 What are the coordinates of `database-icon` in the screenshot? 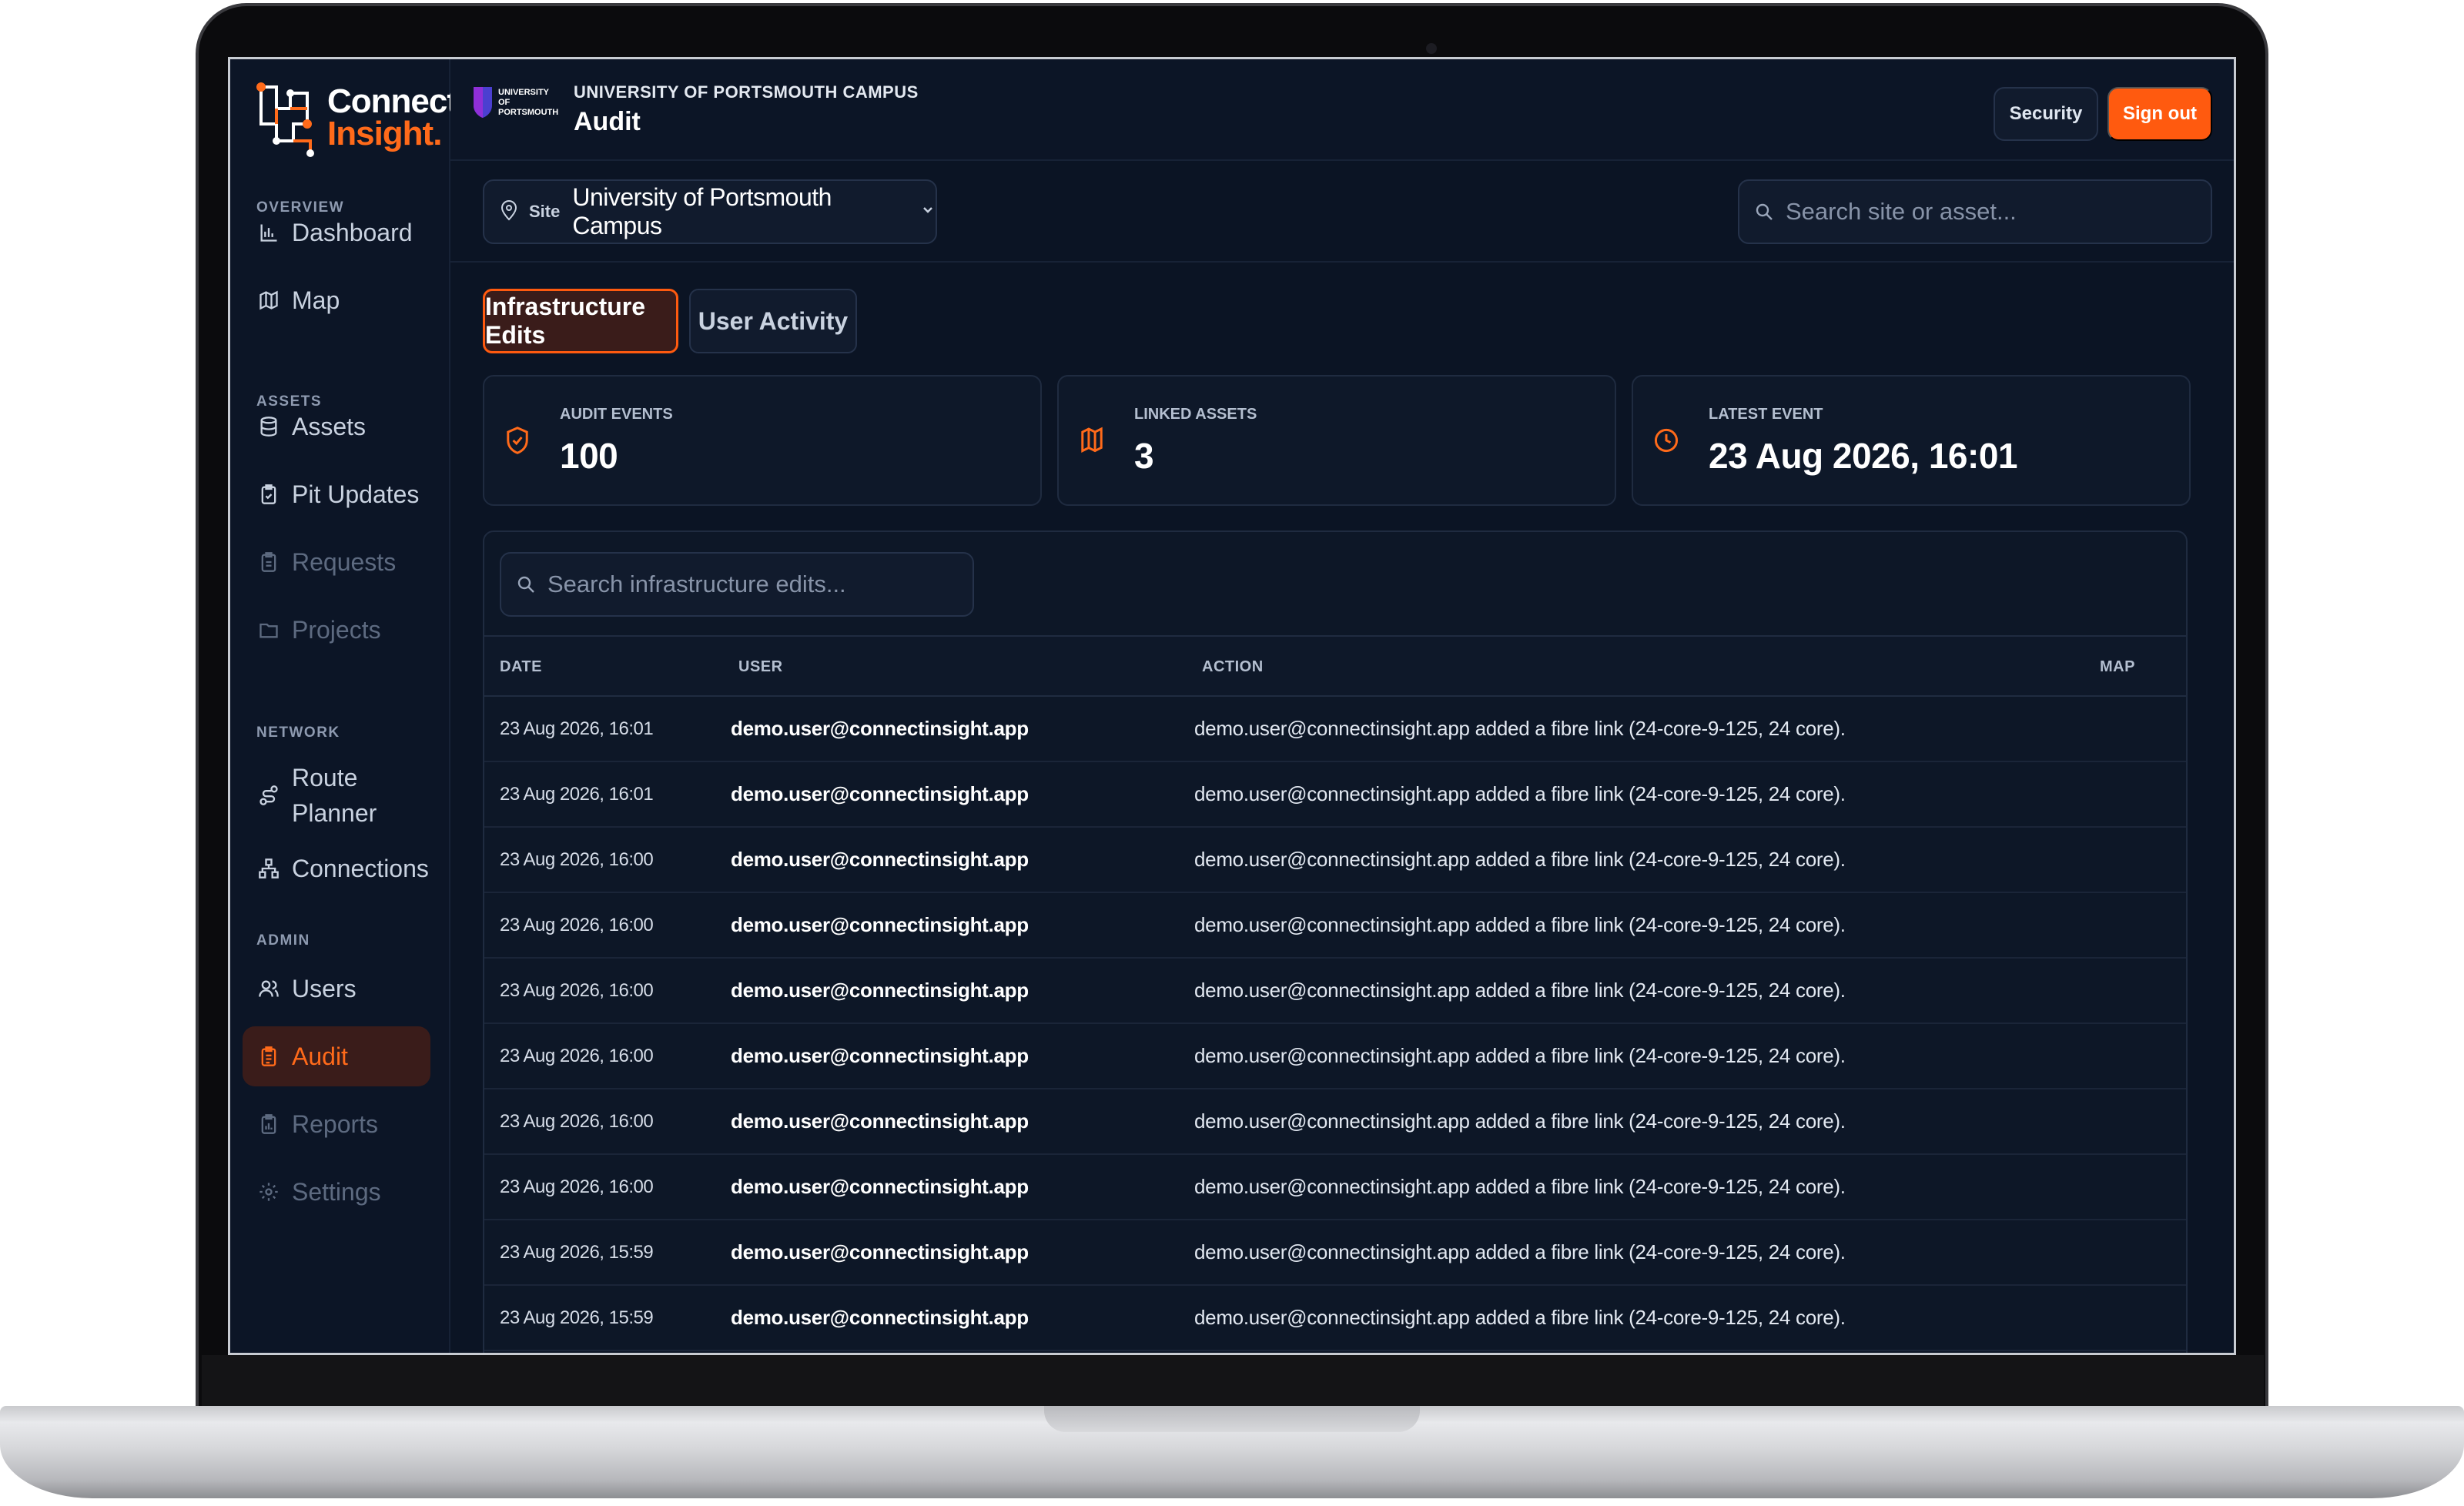 It's located at (268, 426).